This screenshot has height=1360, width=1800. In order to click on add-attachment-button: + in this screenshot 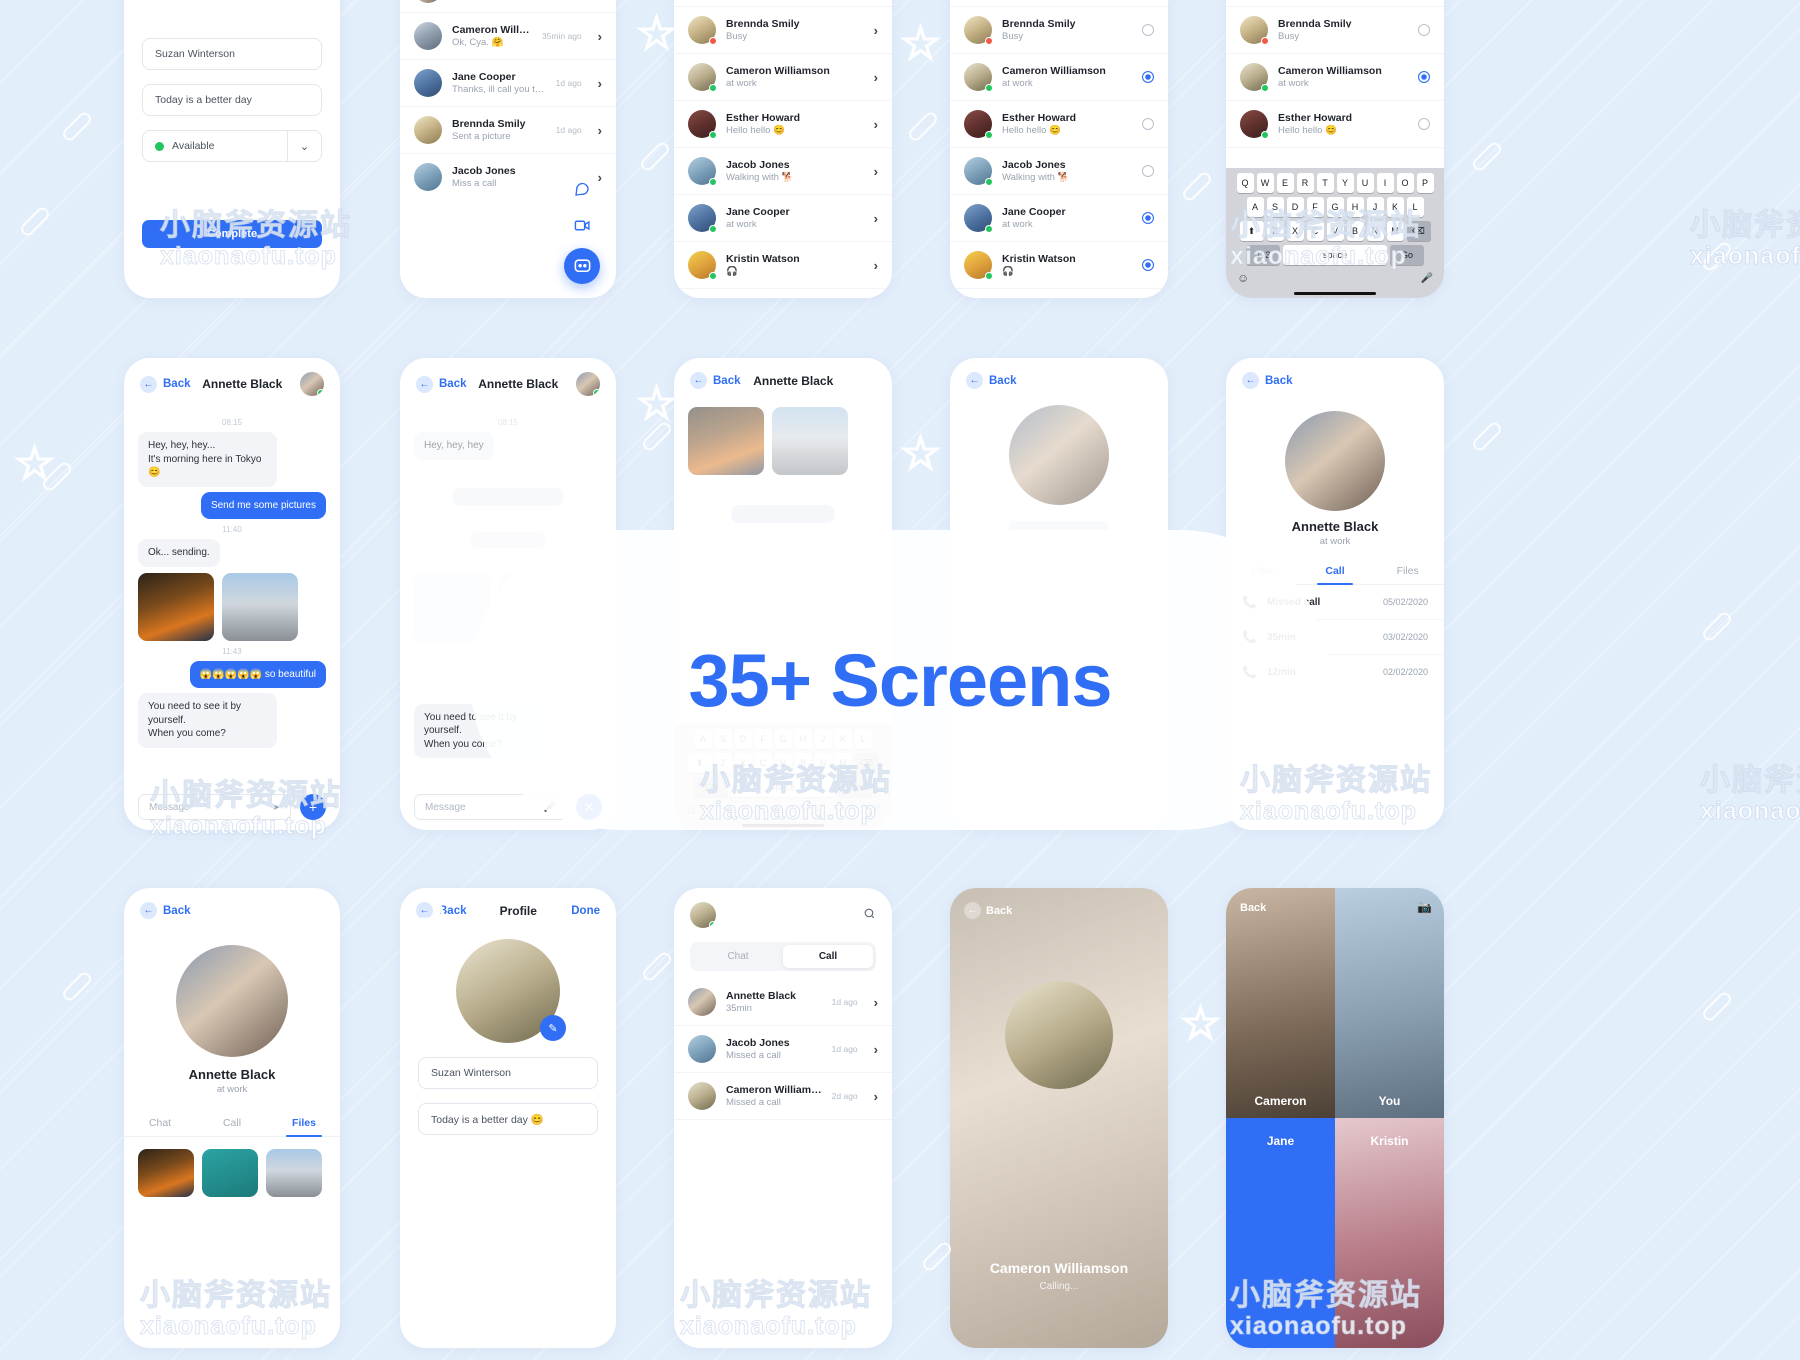, I will do `click(313, 807)`.